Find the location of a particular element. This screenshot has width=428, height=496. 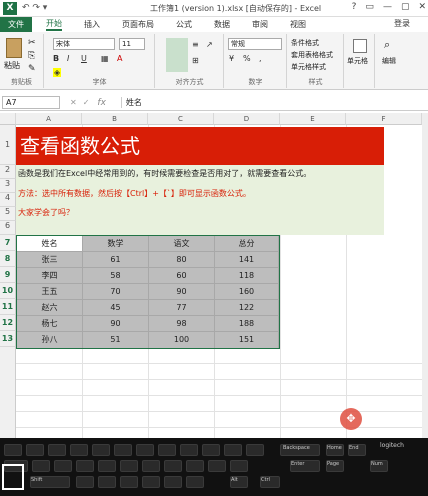

orientation-icon: ↗ is located at coordinates (209, 44).